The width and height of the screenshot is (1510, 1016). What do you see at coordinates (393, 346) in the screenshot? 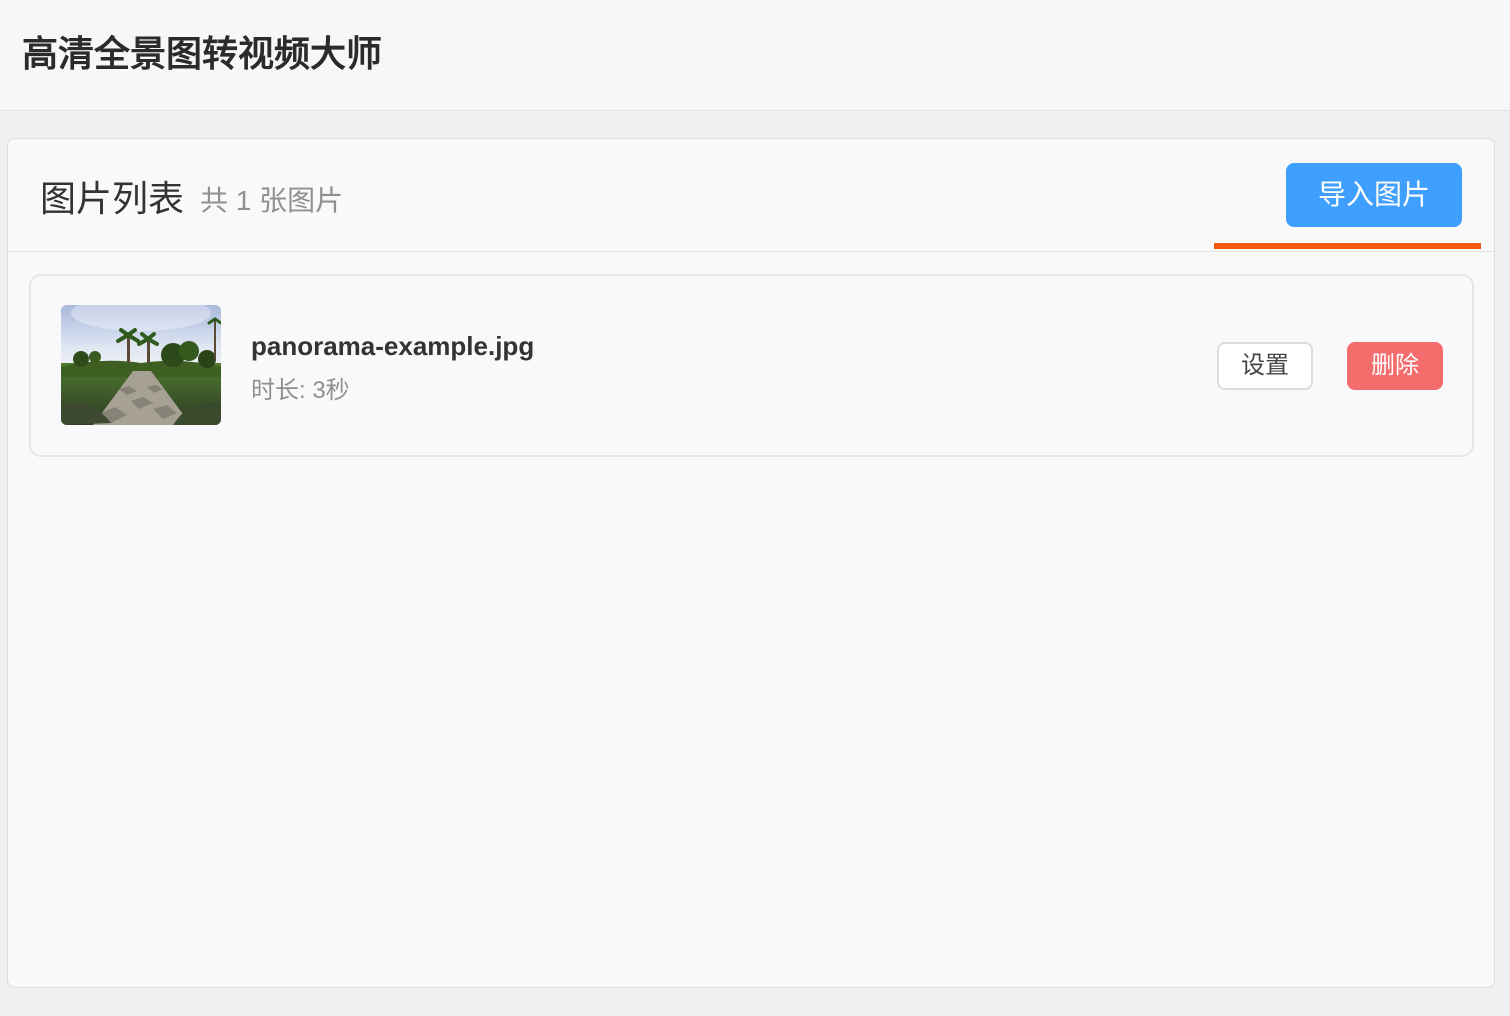
I see `file-name: panorama-example.jpg` at bounding box center [393, 346].